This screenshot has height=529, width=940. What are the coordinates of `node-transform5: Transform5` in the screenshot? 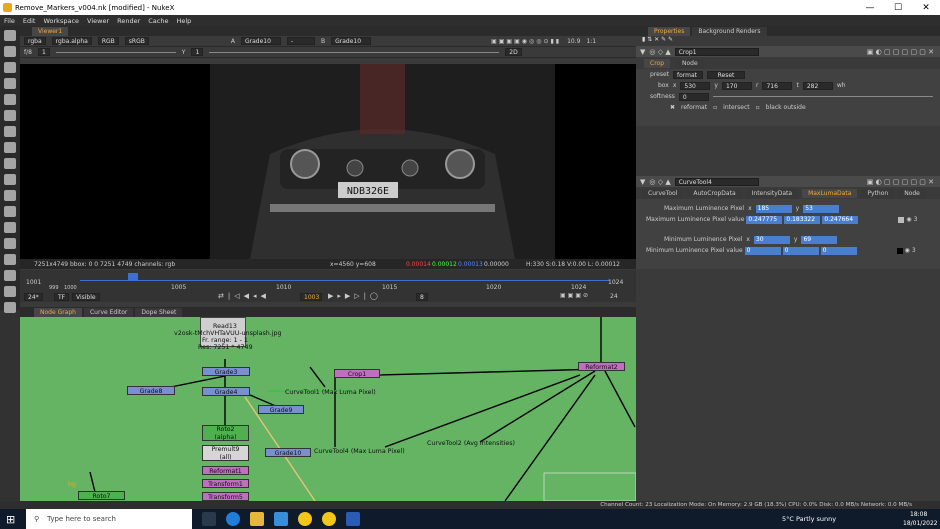 It's located at (225, 496).